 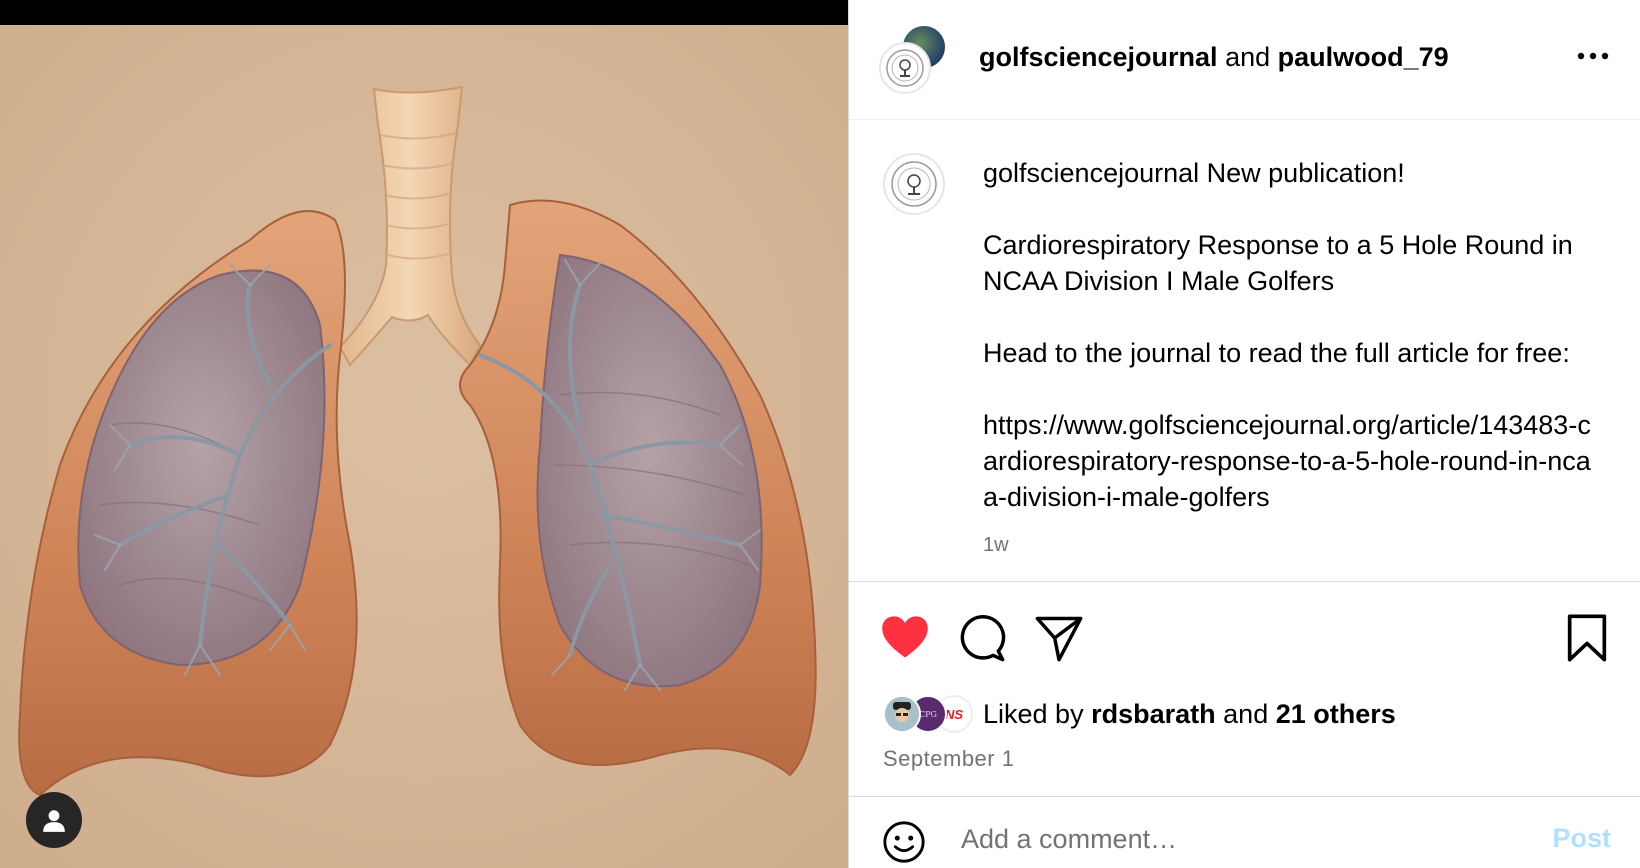 What do you see at coordinates (1581, 838) in the screenshot?
I see `post-comment-button: Post` at bounding box center [1581, 838].